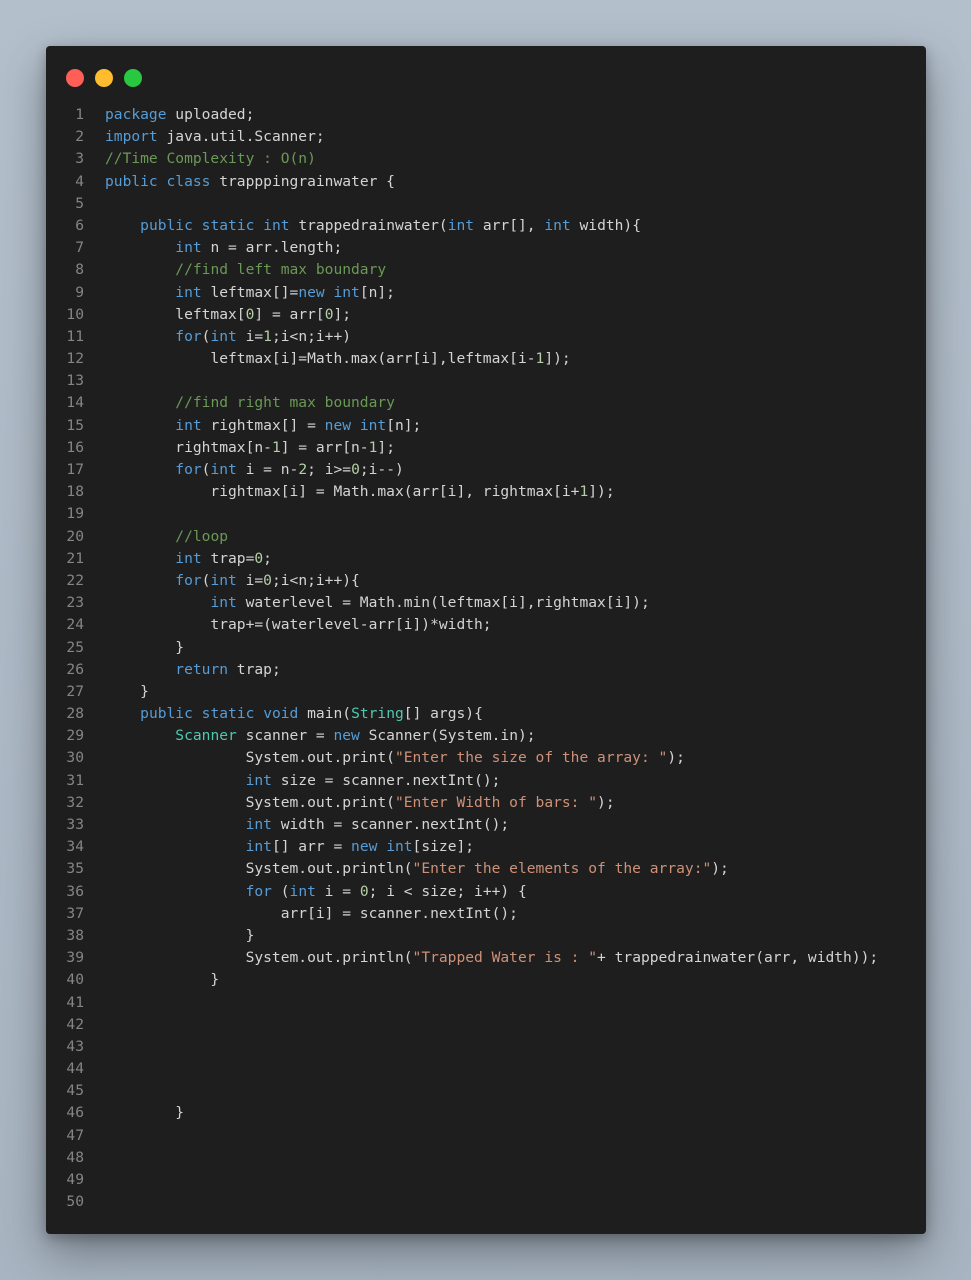  I want to click on code-line: 4 public class trapppingrainwater {, so click(486, 182).